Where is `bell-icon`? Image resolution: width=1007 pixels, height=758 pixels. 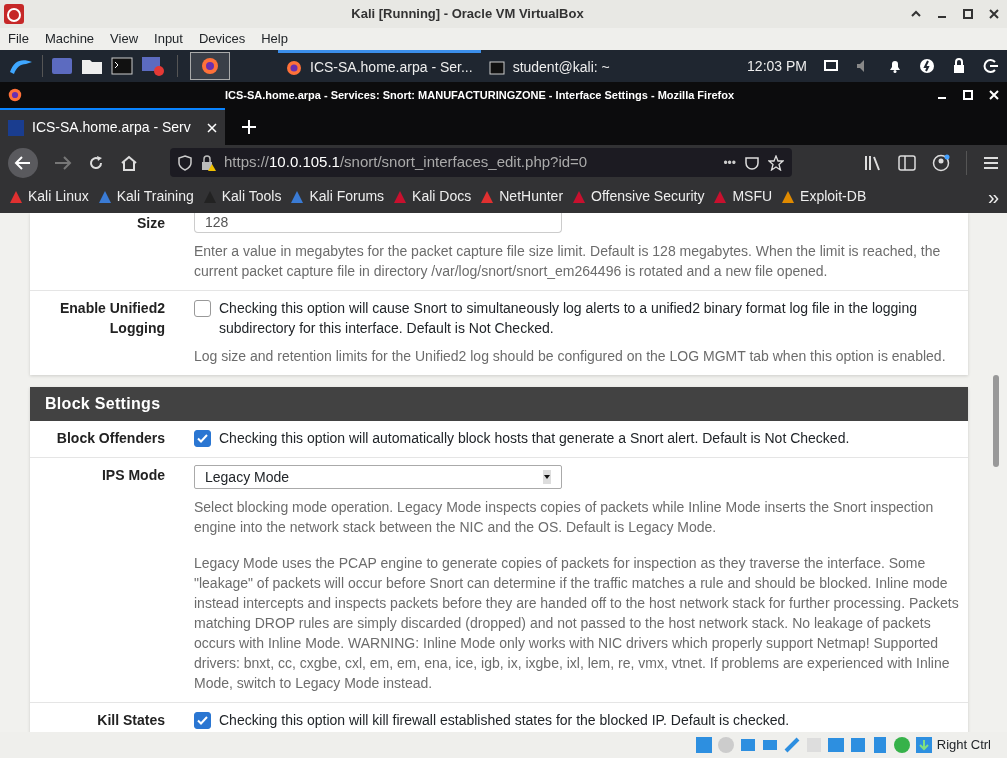 bell-icon is located at coordinates (895, 66).